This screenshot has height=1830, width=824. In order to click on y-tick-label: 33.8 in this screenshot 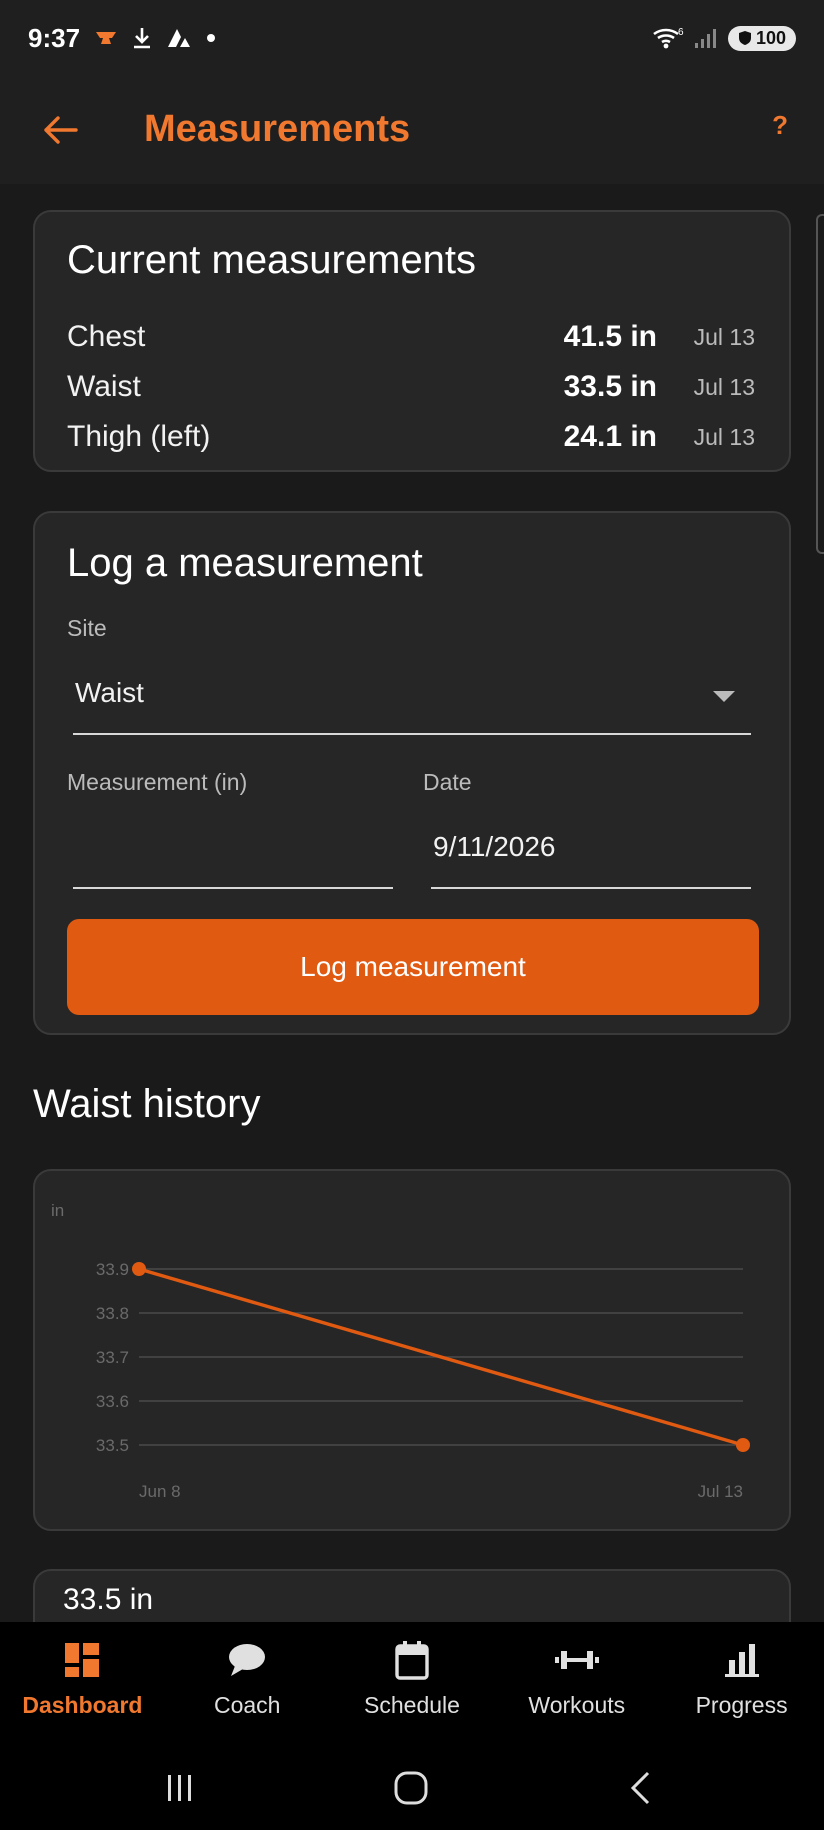, I will do `click(112, 1313)`.